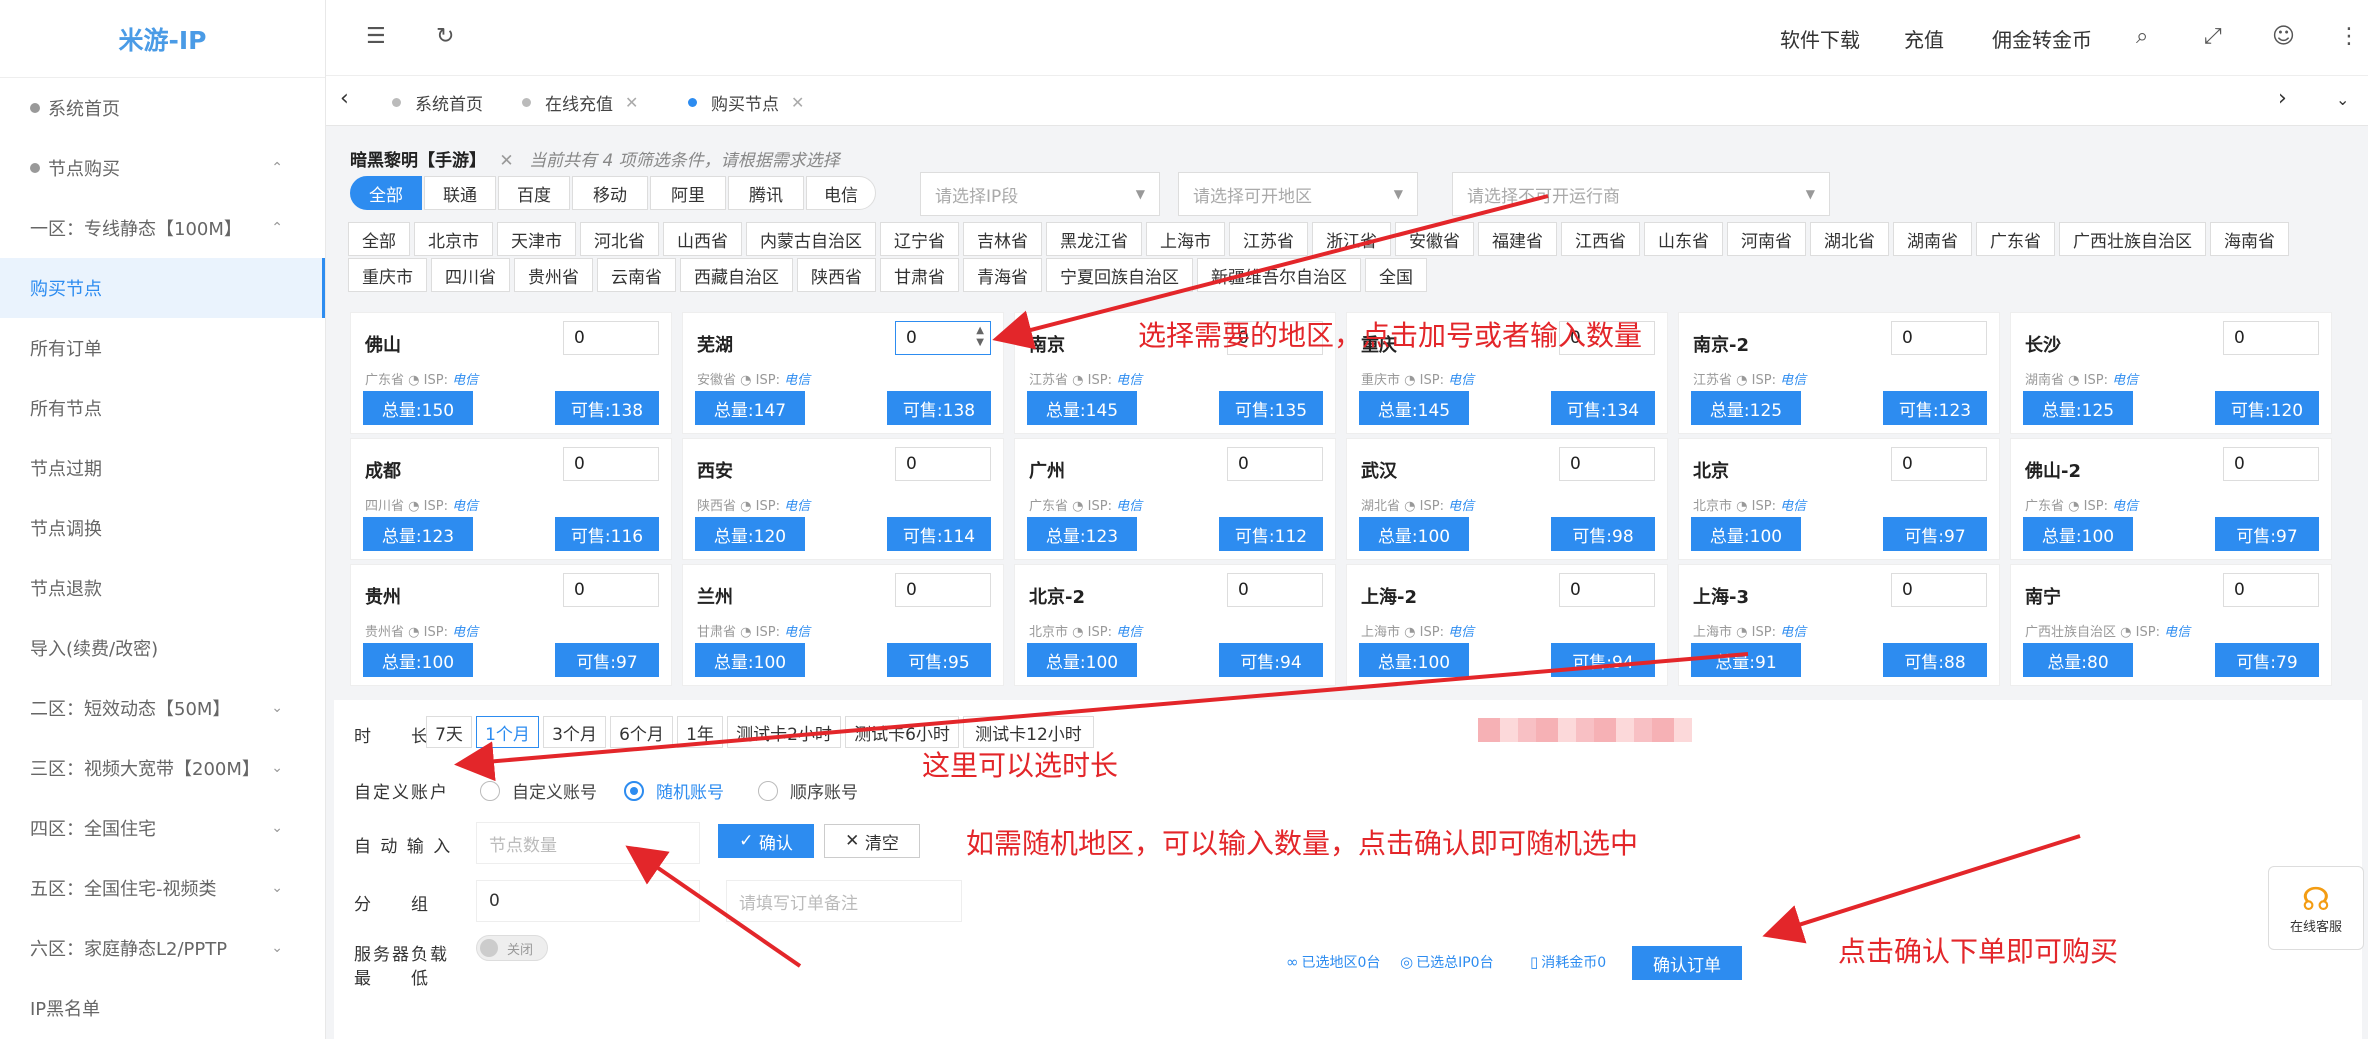  Describe the element at coordinates (1687, 963) in the screenshot. I see `submit-order-button: 确认订单` at that location.